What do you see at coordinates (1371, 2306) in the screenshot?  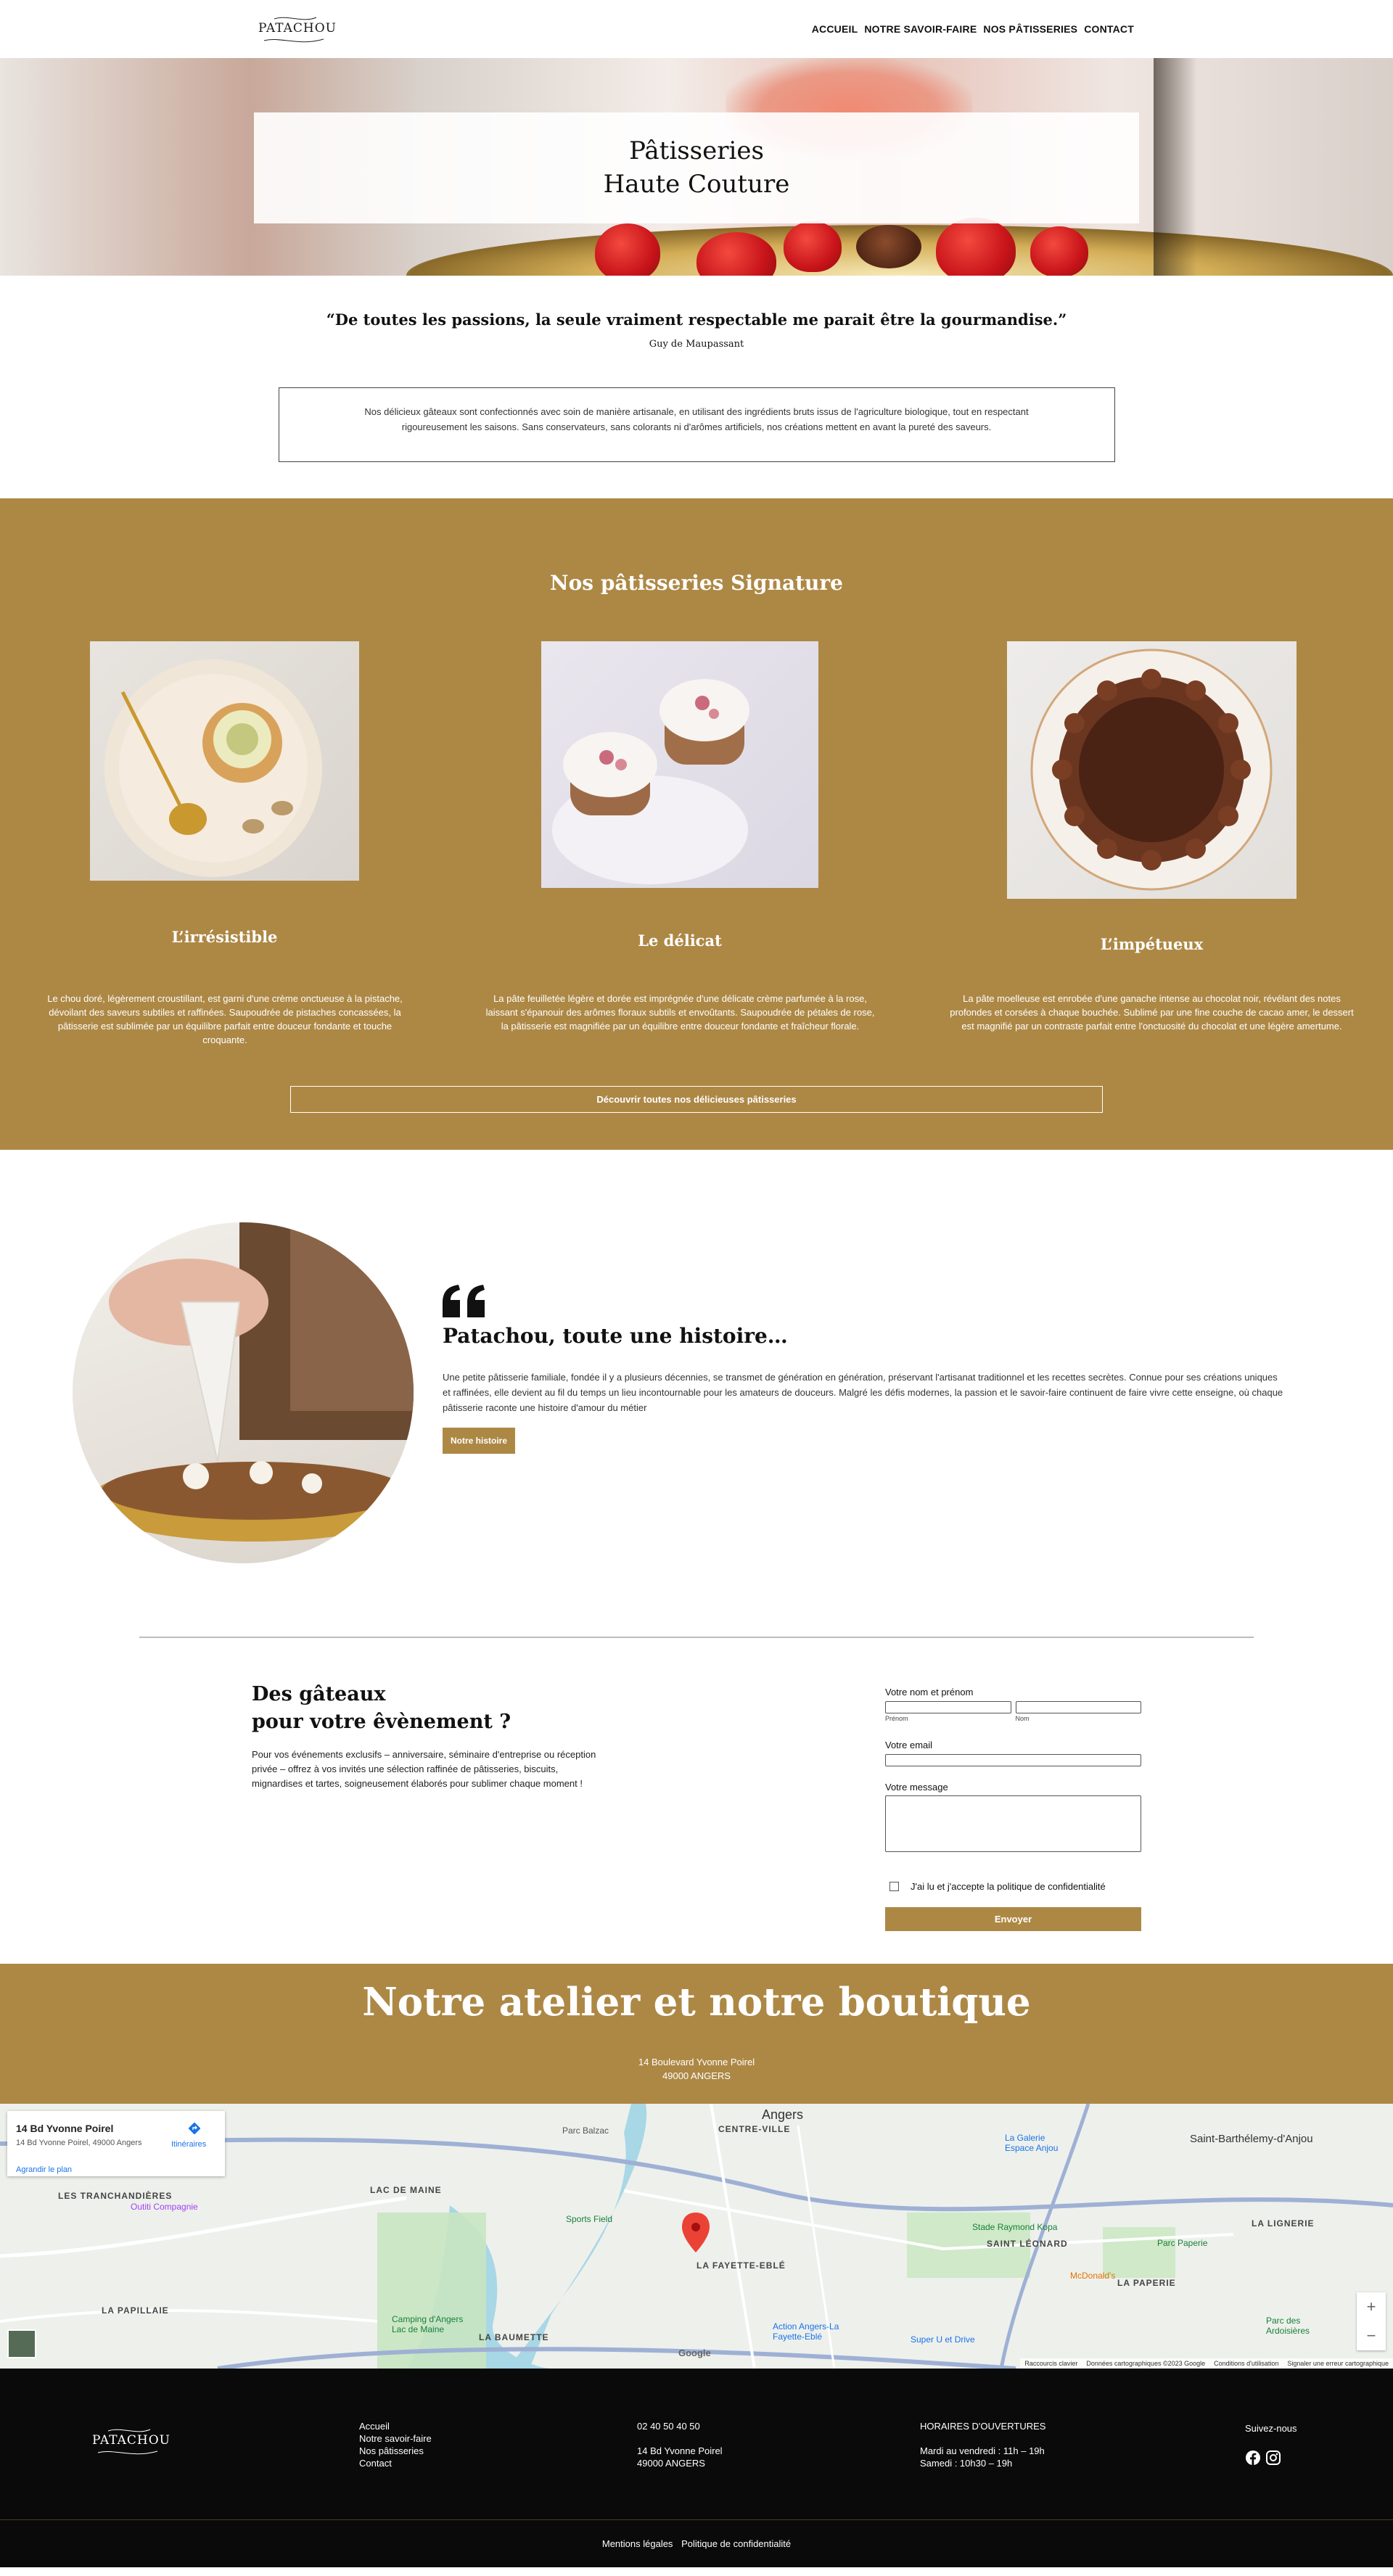 I see `zoom-in-button: +` at bounding box center [1371, 2306].